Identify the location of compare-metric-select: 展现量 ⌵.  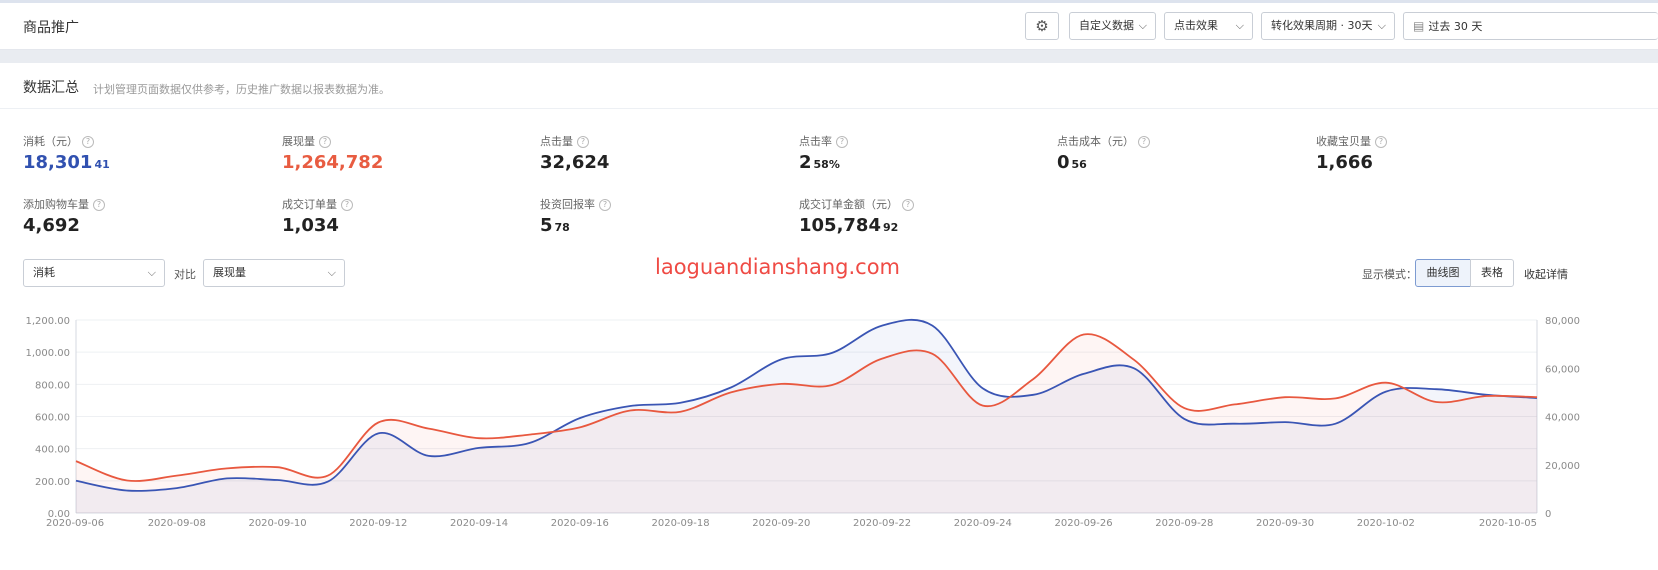
(274, 273).